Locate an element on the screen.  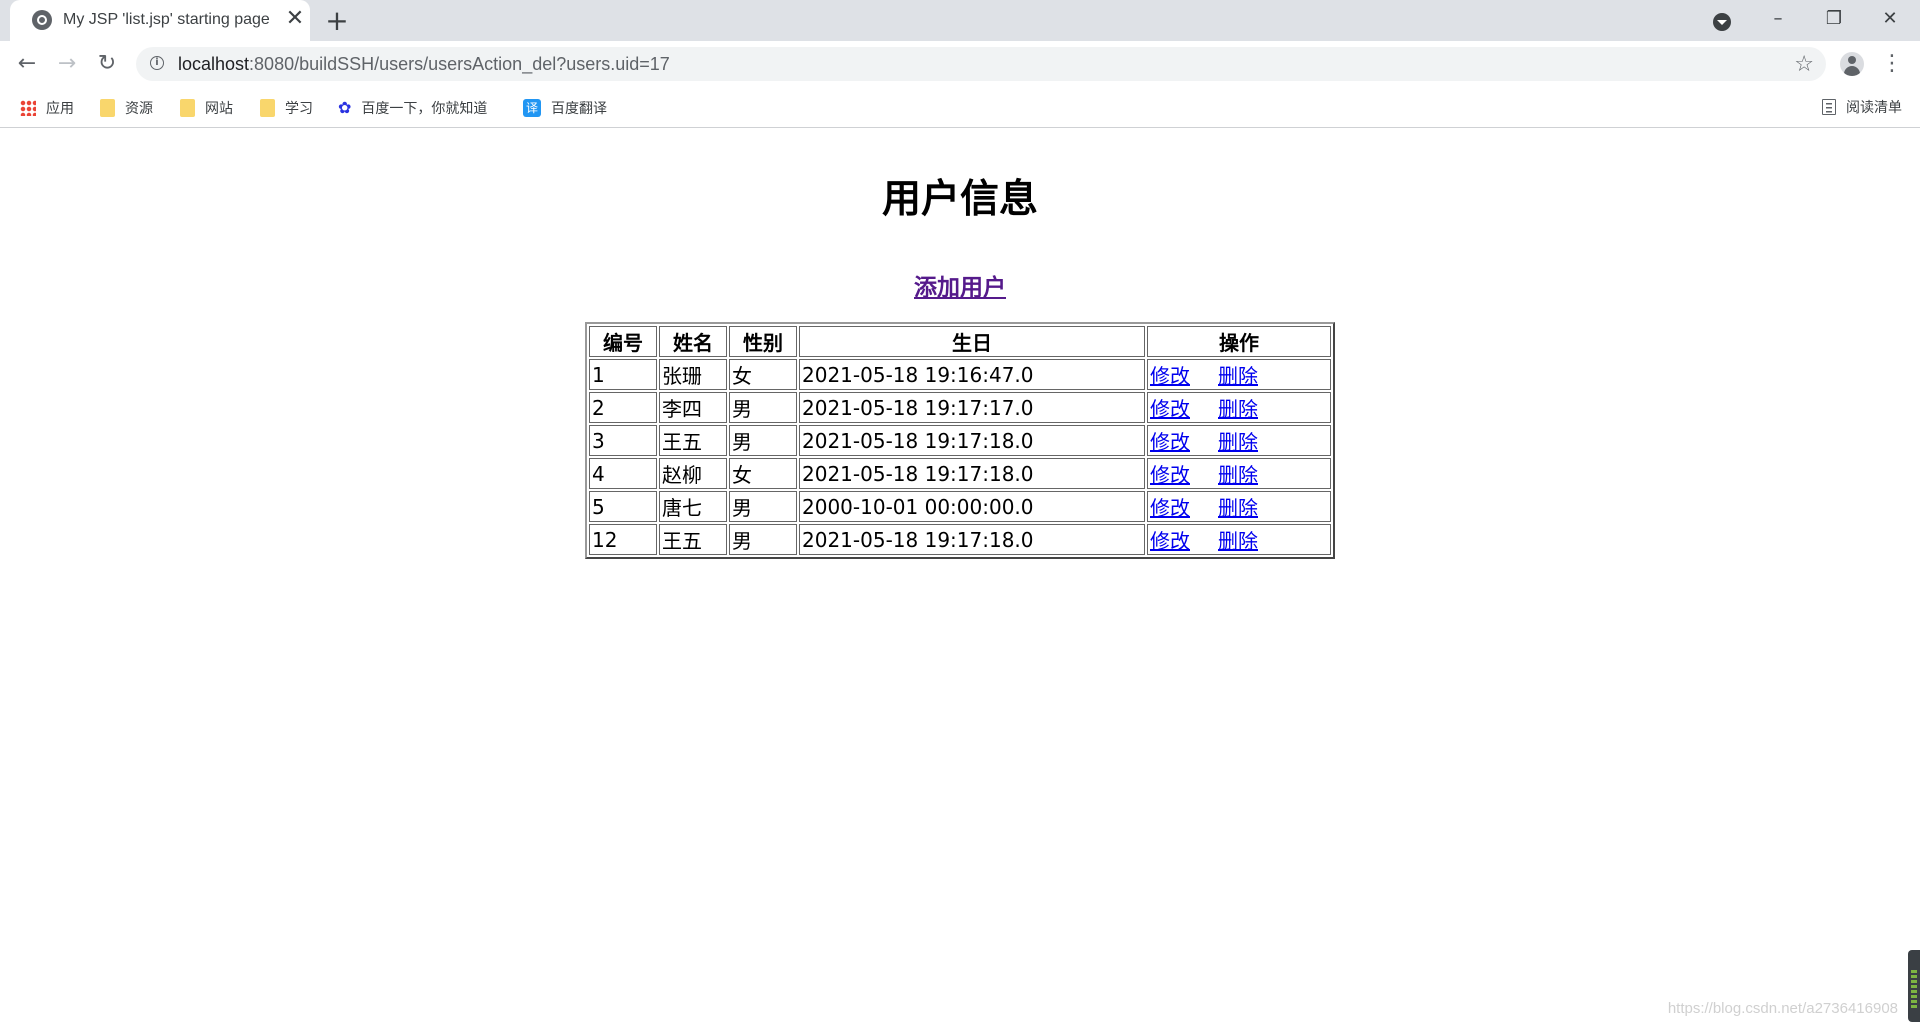
baidu-paw-icon: ✿ is located at coordinates (345, 107).